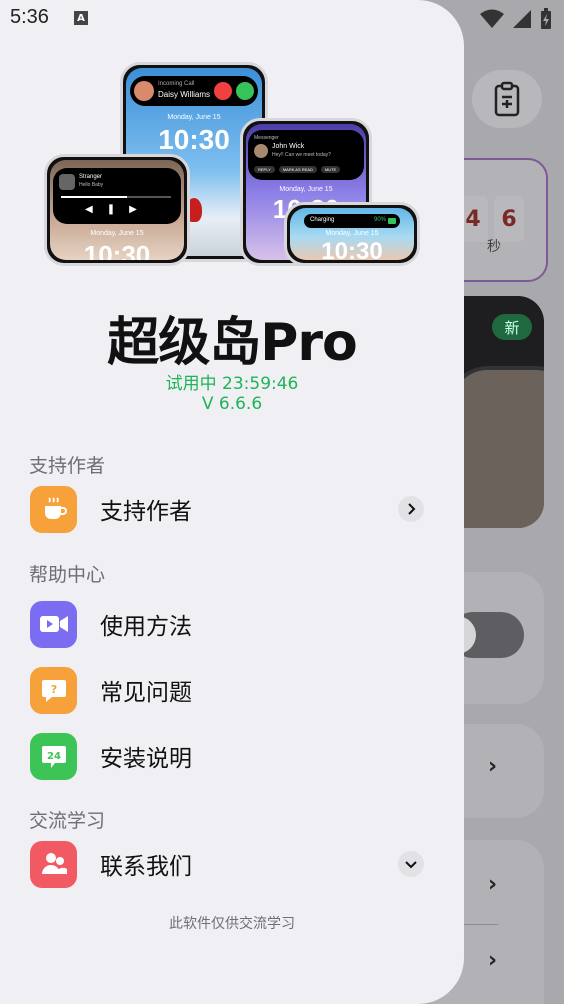 This screenshot has width=564, height=1004. I want to click on svg-text: 24, so click(54, 756).